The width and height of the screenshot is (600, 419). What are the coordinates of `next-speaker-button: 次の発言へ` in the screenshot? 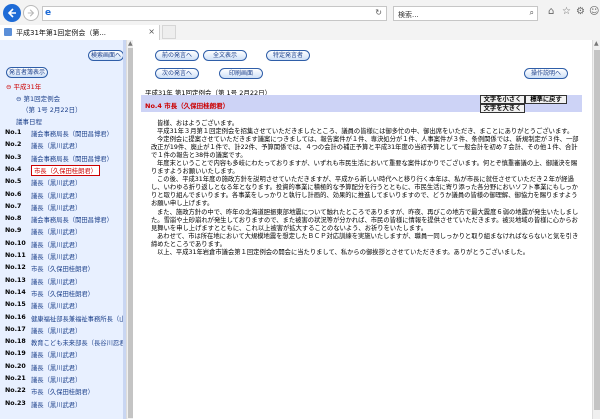 It's located at (177, 73).